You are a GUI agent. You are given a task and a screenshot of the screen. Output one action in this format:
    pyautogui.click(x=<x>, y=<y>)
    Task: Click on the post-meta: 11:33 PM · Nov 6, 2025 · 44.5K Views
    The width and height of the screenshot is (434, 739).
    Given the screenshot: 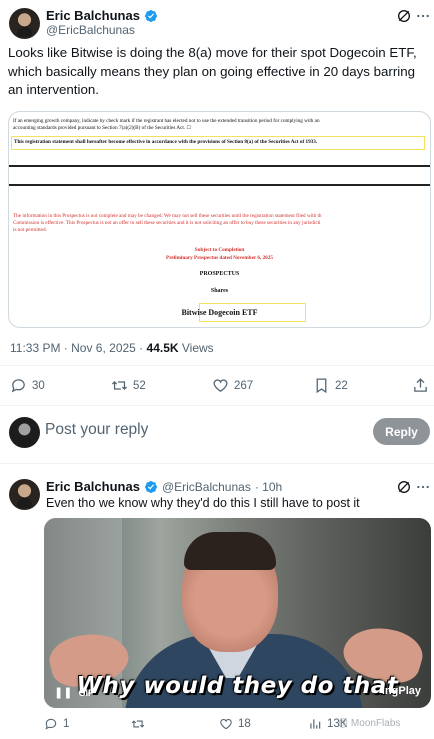 What is the action you would take?
    pyautogui.click(x=112, y=348)
    